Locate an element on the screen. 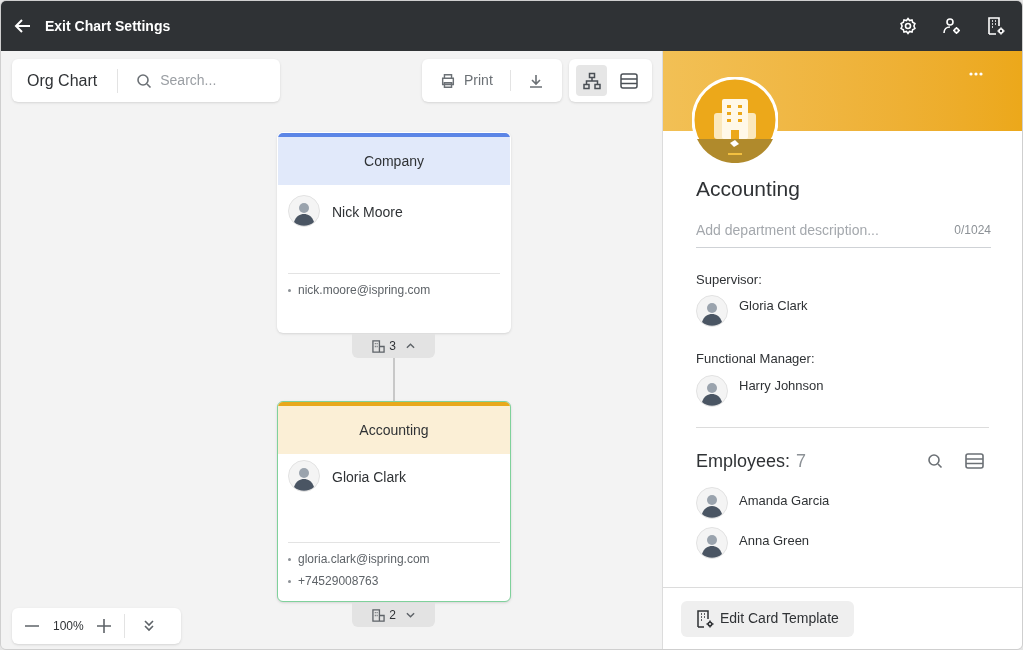  printer-icon is located at coordinates (448, 80).